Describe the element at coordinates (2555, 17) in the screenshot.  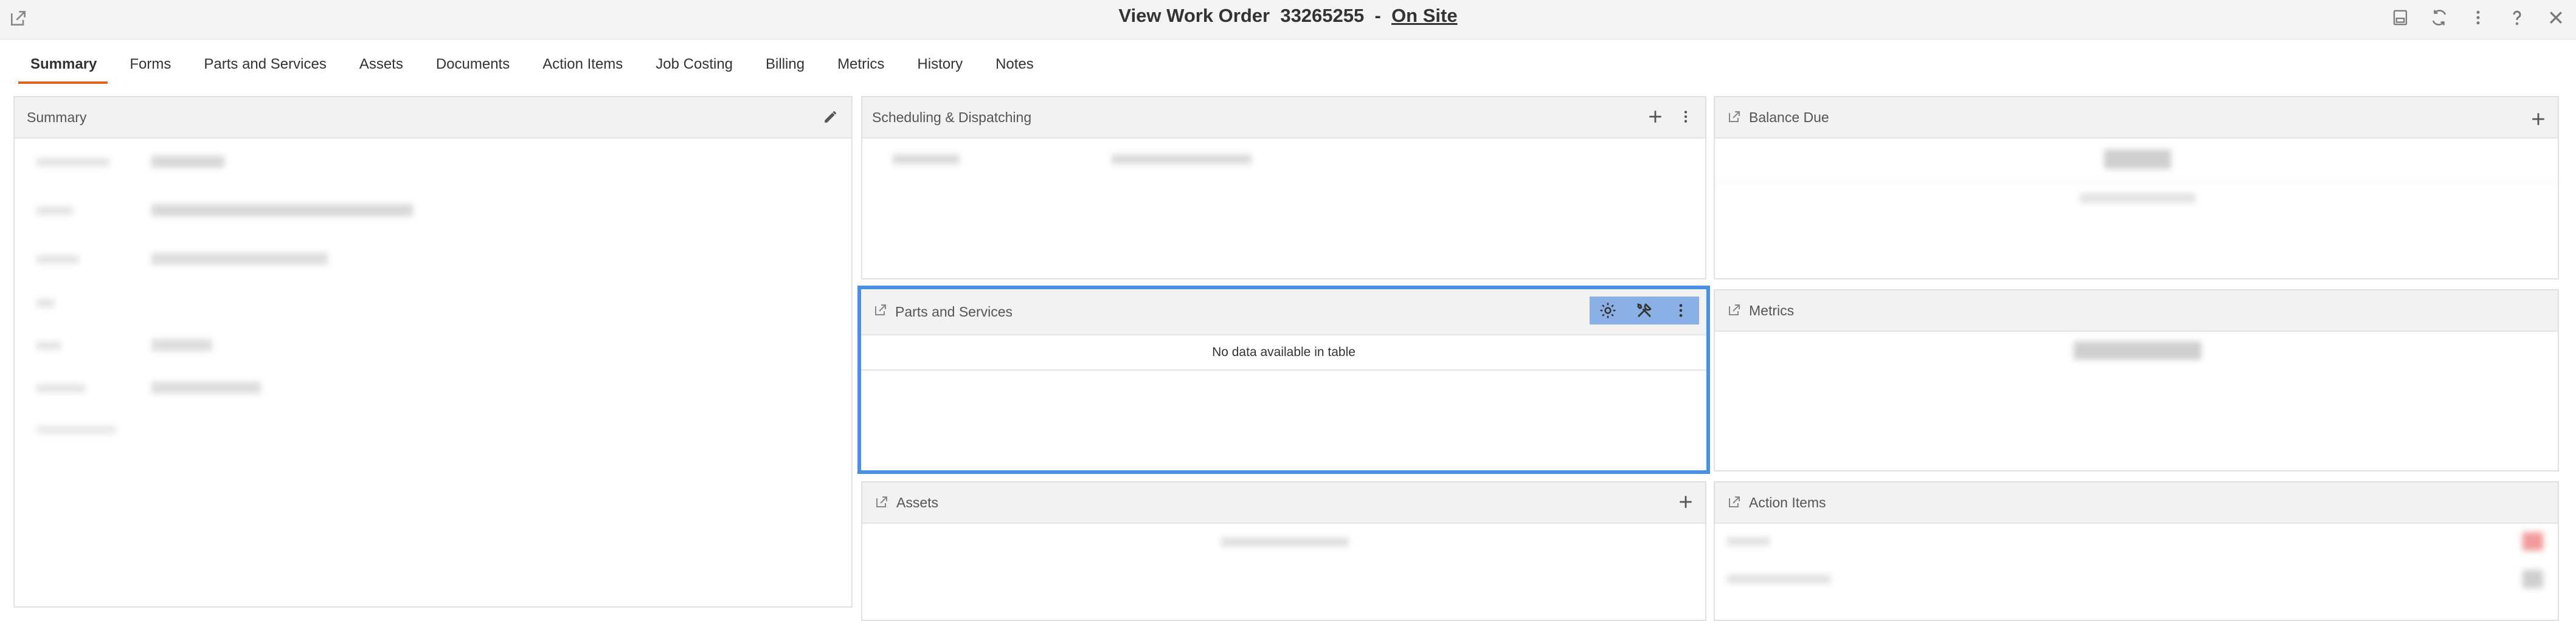
I see `close-icon` at that location.